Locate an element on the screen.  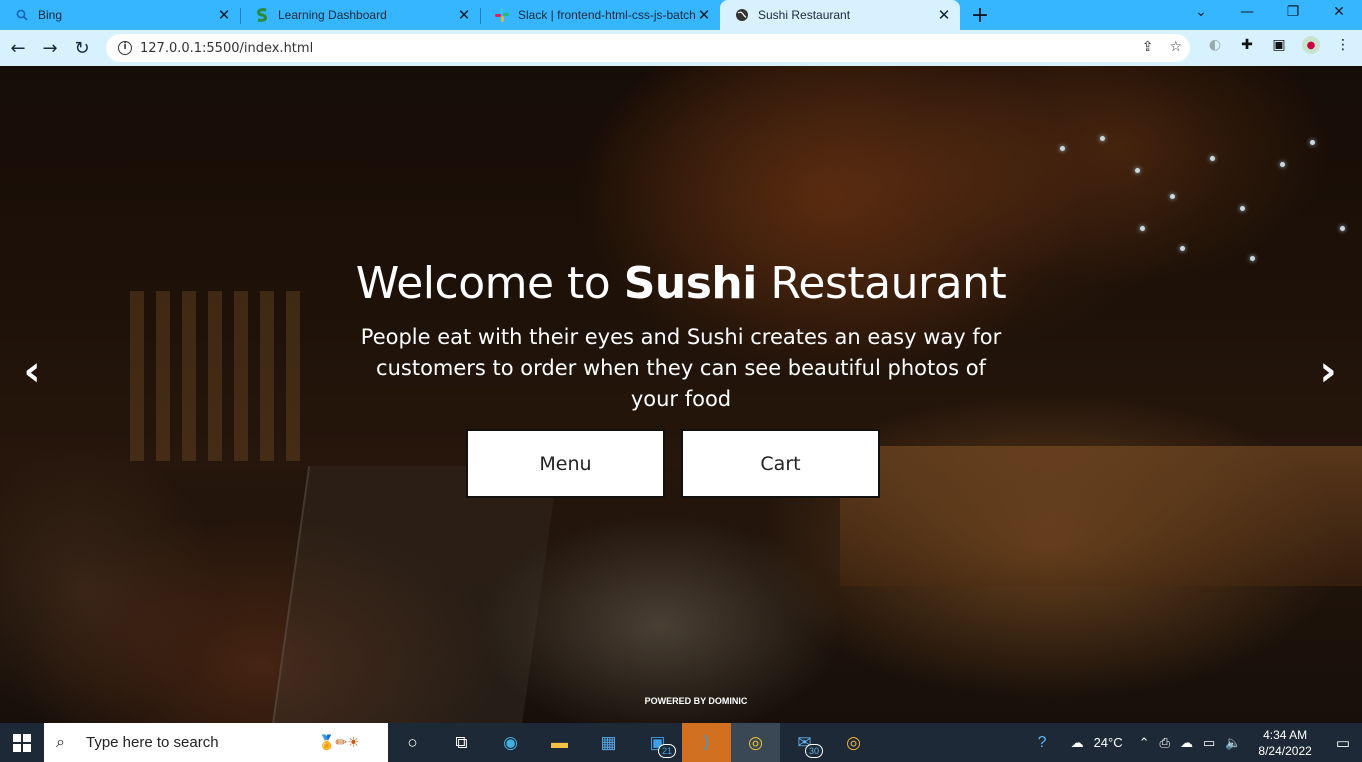
address-bar: i 127.0.0.1:5500/index.html ⇪ ☆ is located at coordinates (648, 48).